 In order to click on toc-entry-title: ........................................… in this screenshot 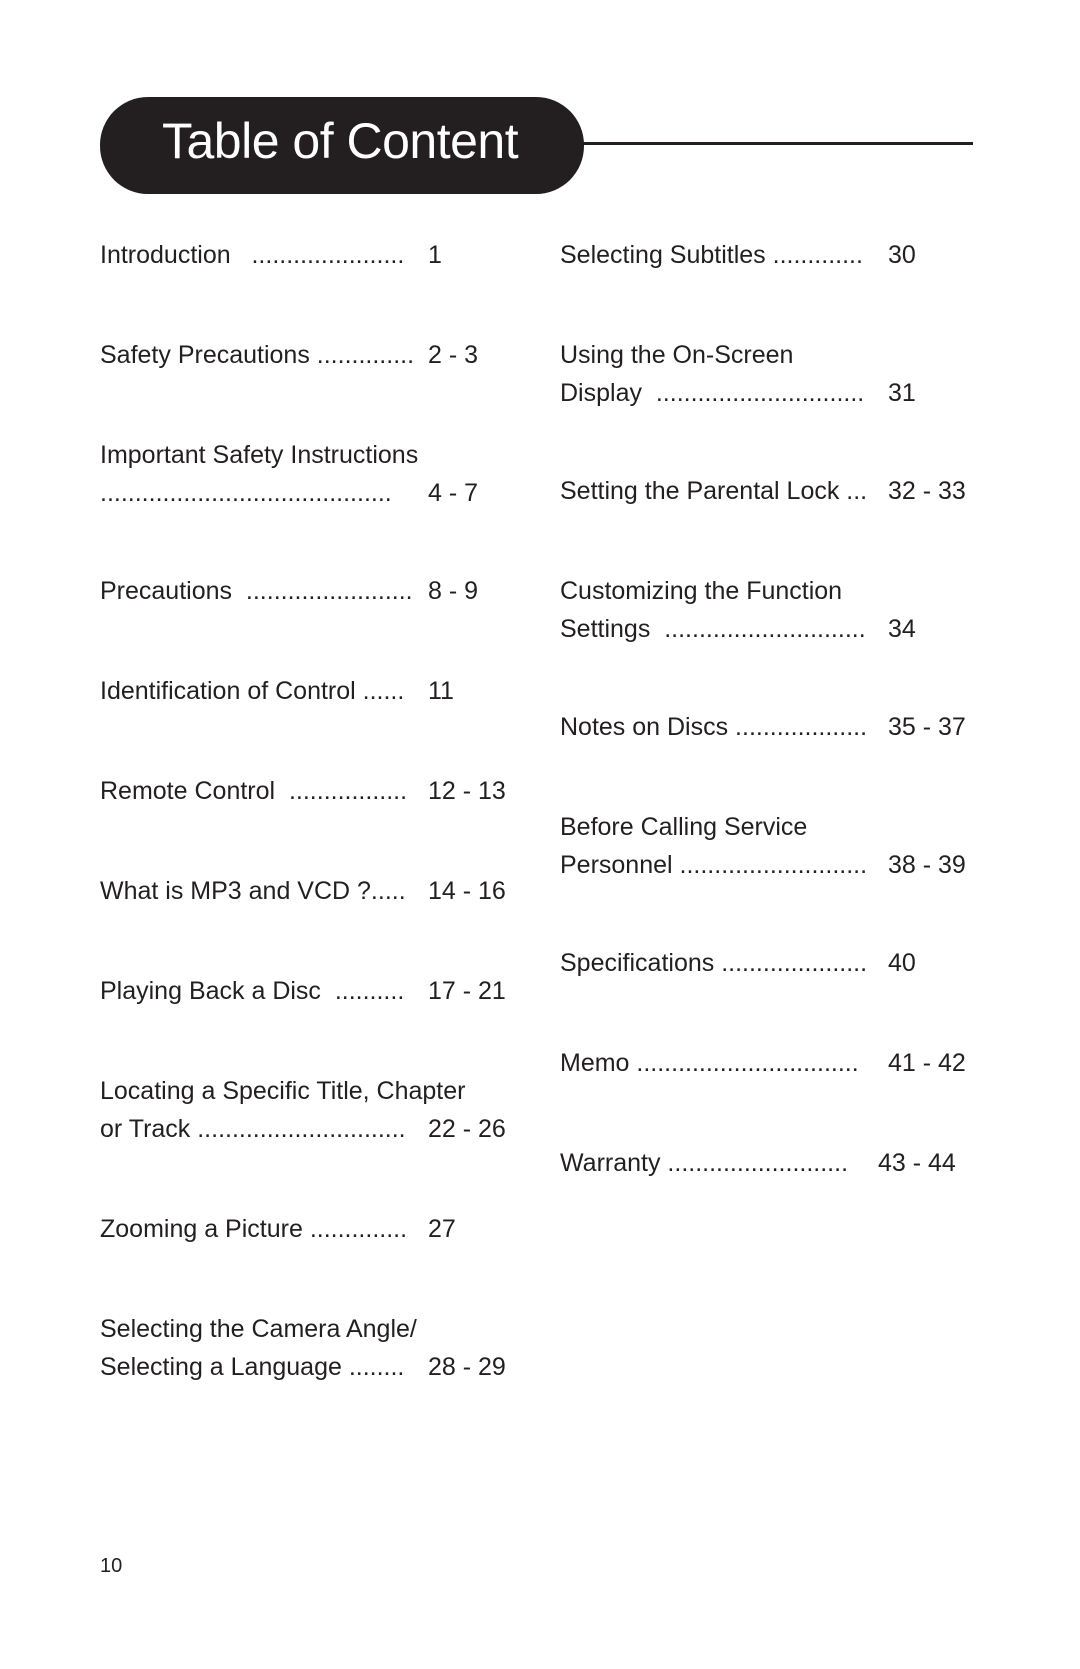, I will do `click(246, 493)`.